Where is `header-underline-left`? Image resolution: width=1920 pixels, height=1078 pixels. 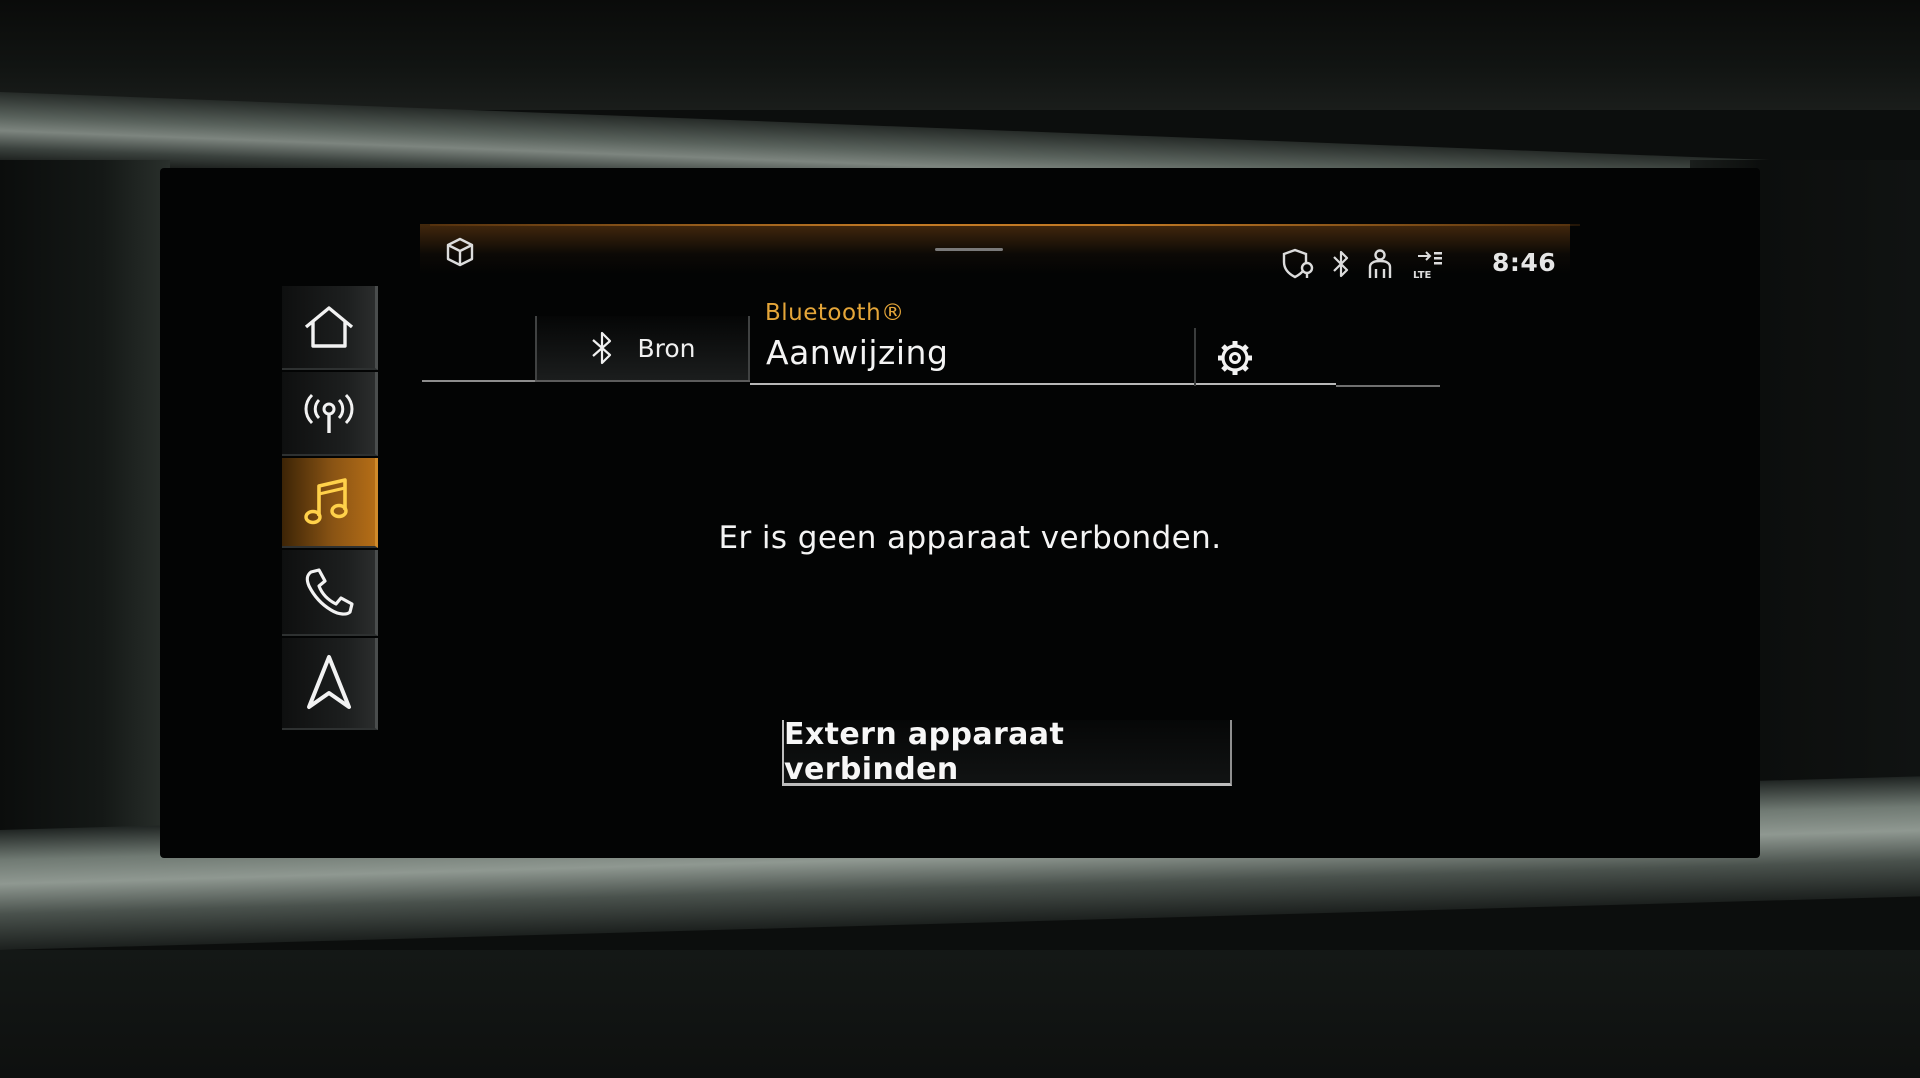
header-underline-left is located at coordinates (479, 381).